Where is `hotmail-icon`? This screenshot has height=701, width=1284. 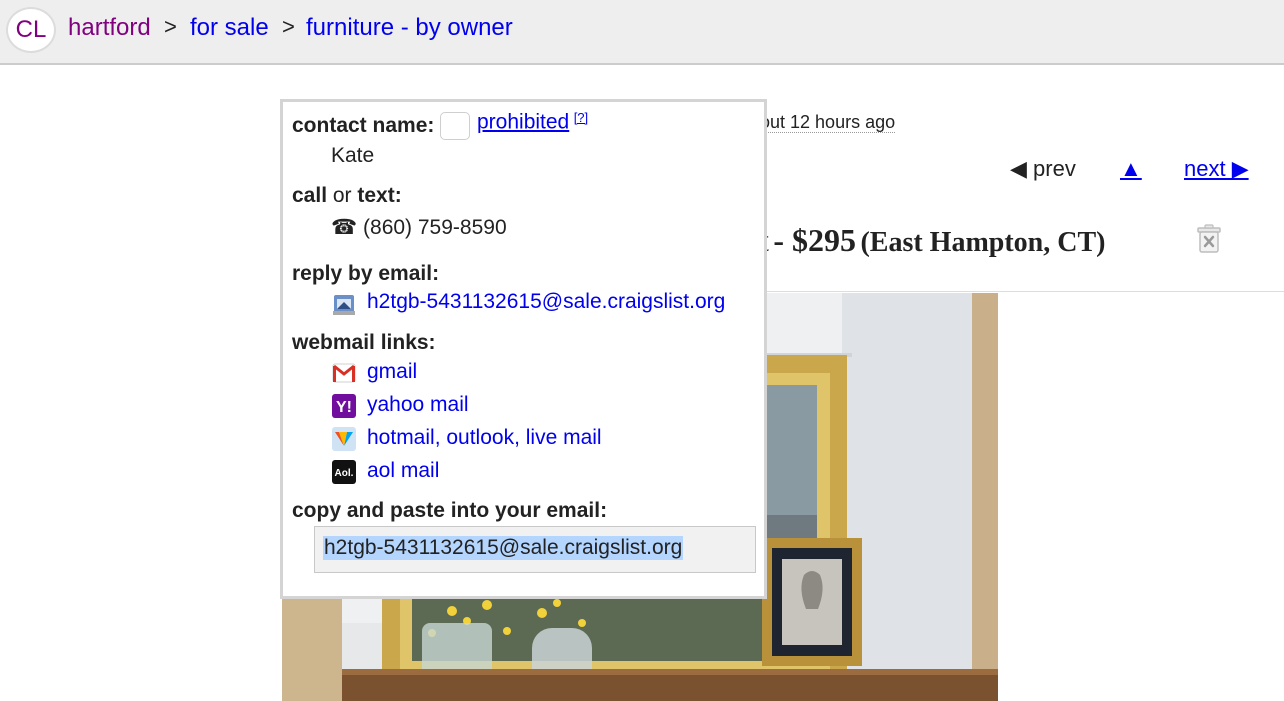
hotmail-icon is located at coordinates (344, 439).